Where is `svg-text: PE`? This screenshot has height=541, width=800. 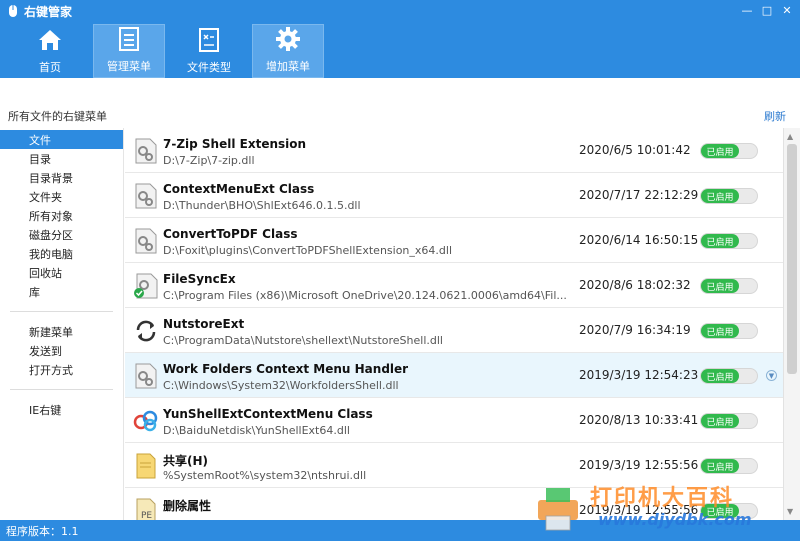
svg-text: PE is located at coordinates (146, 515).